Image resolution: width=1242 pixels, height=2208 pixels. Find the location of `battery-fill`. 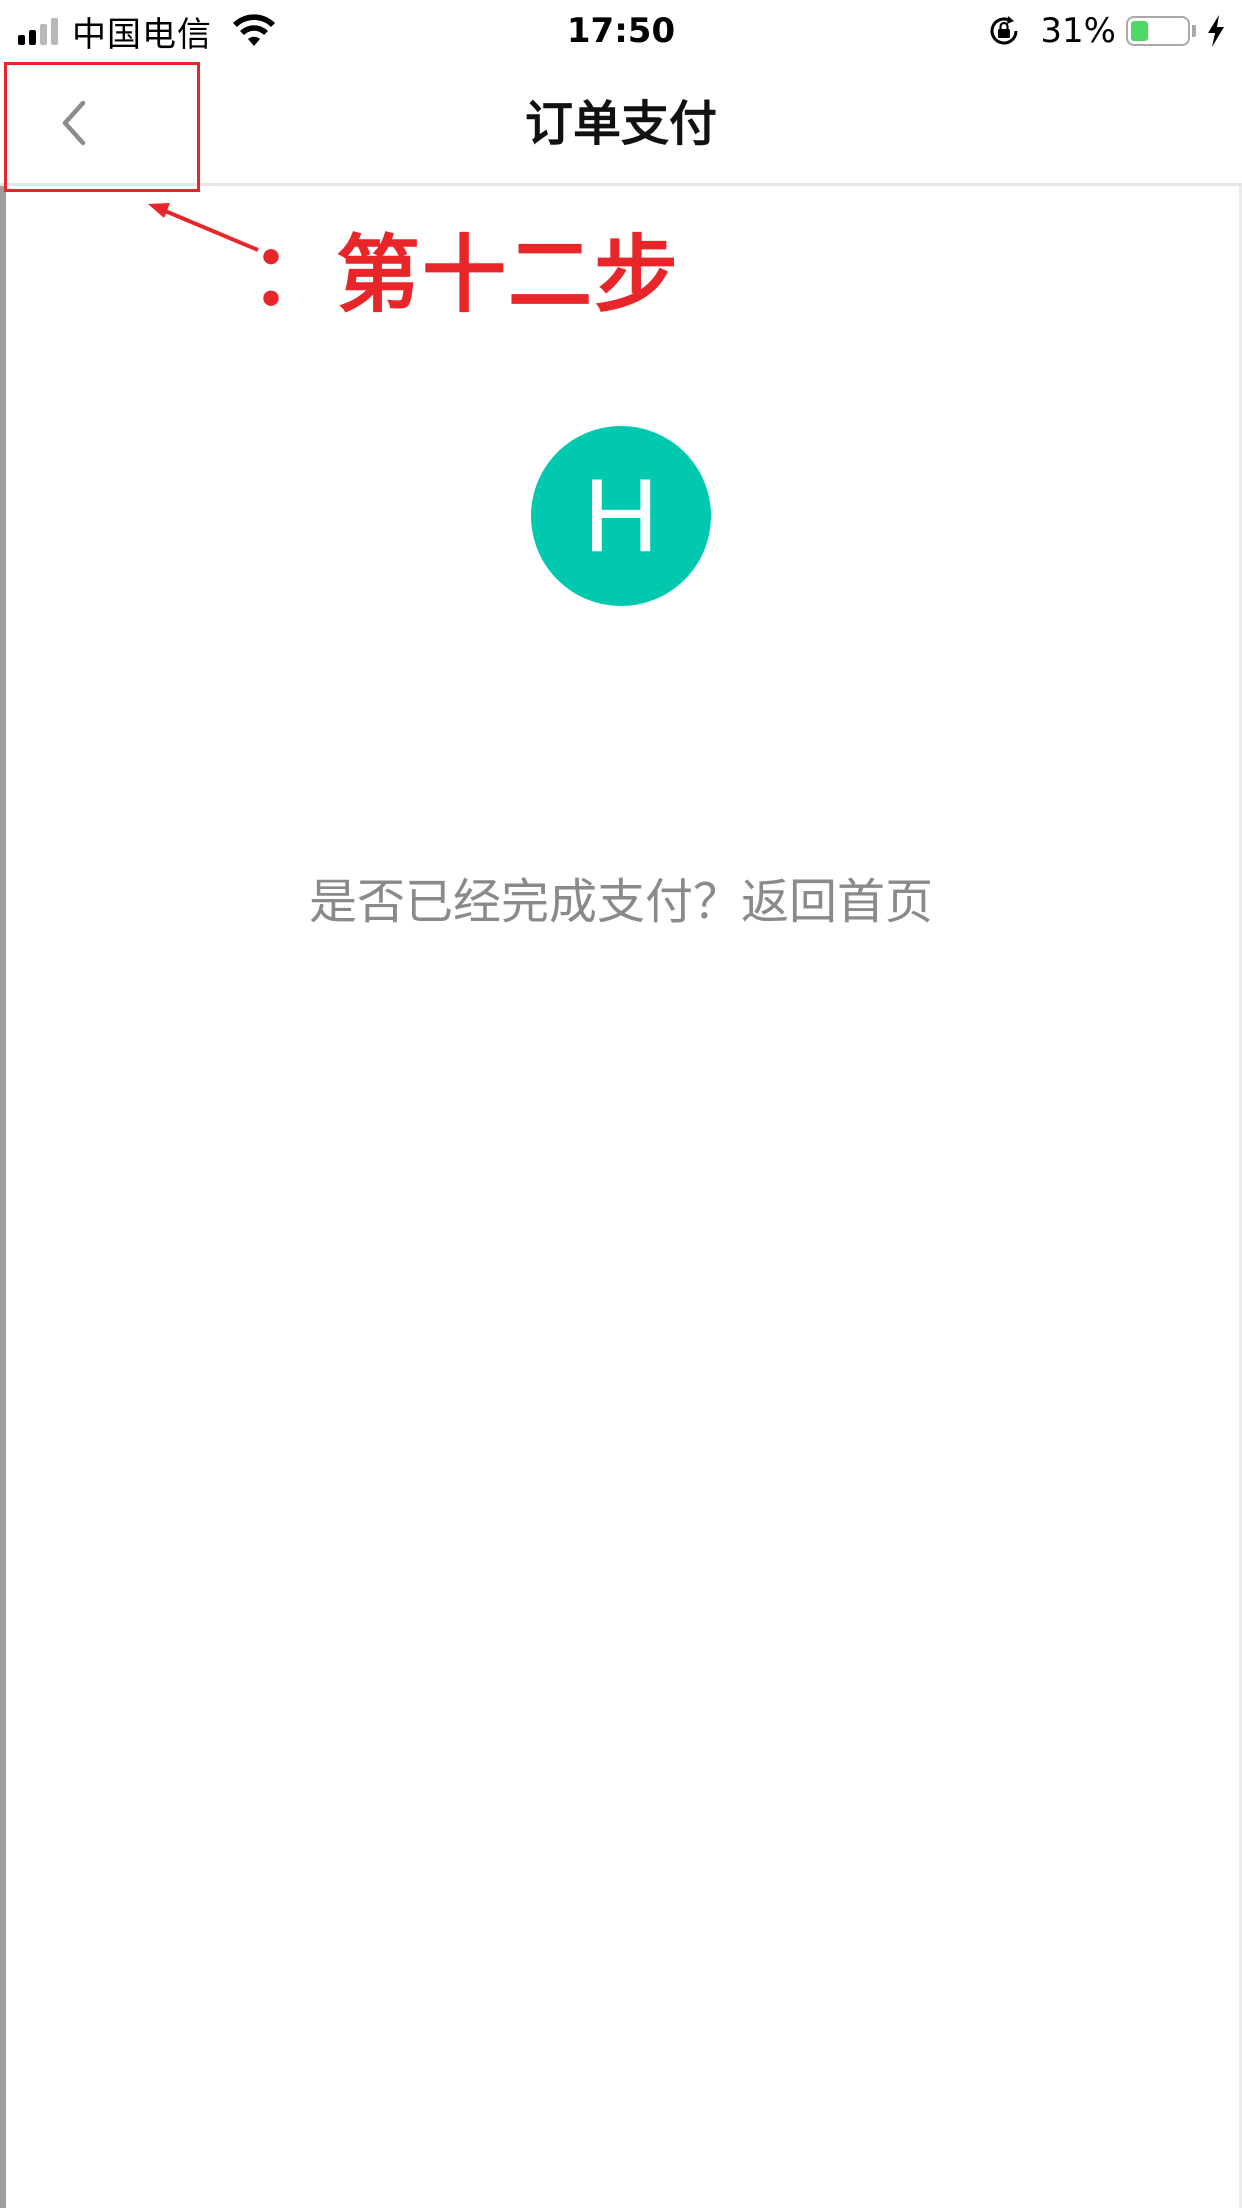

battery-fill is located at coordinates (1139, 31).